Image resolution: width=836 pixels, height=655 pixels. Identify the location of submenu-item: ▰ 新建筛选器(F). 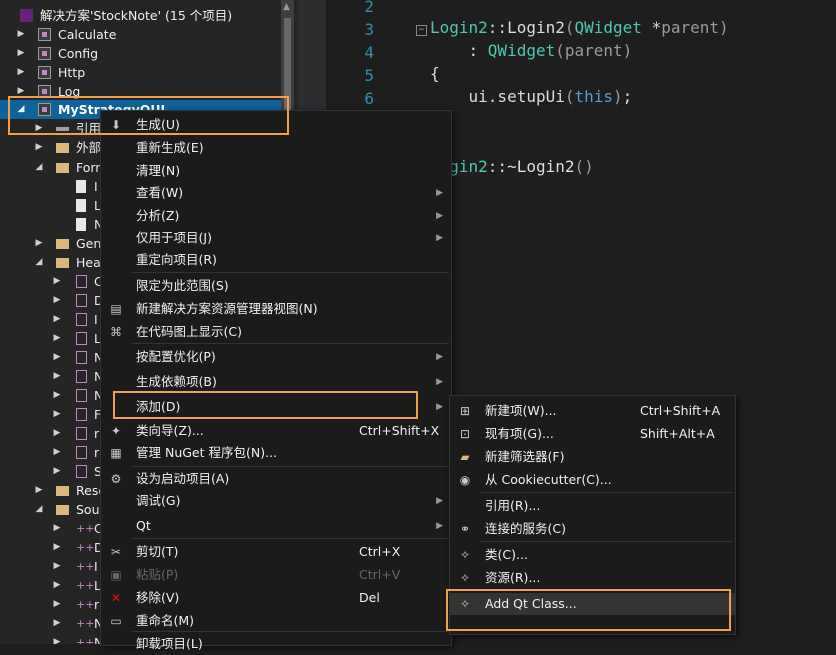
(592, 457).